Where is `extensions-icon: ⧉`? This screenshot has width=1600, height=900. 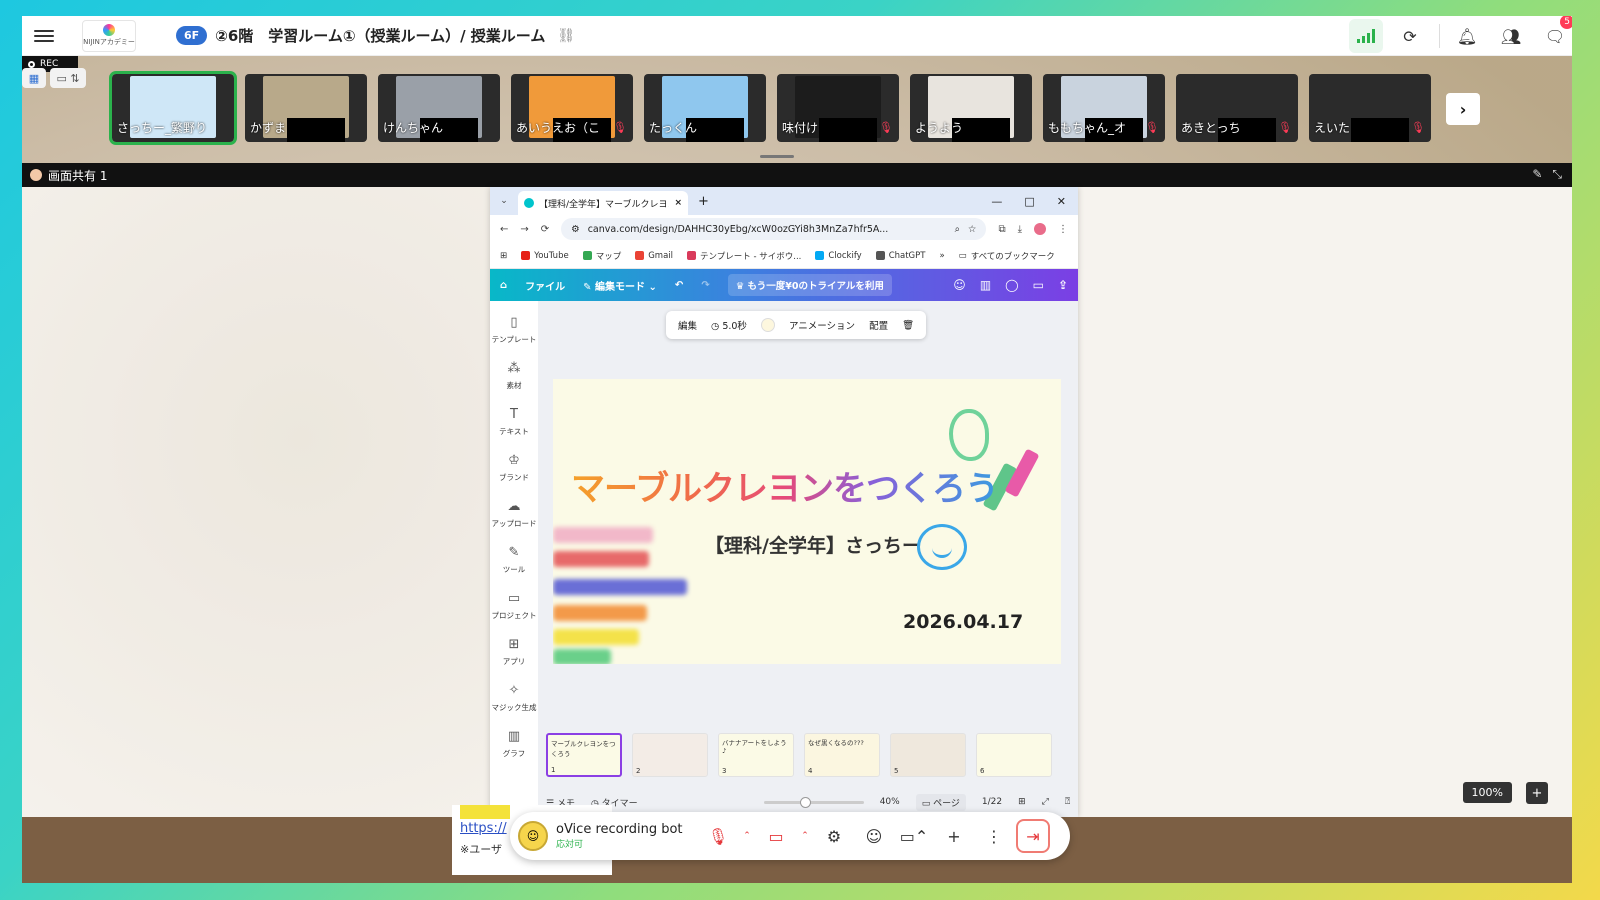 extensions-icon: ⧉ is located at coordinates (1001, 229).